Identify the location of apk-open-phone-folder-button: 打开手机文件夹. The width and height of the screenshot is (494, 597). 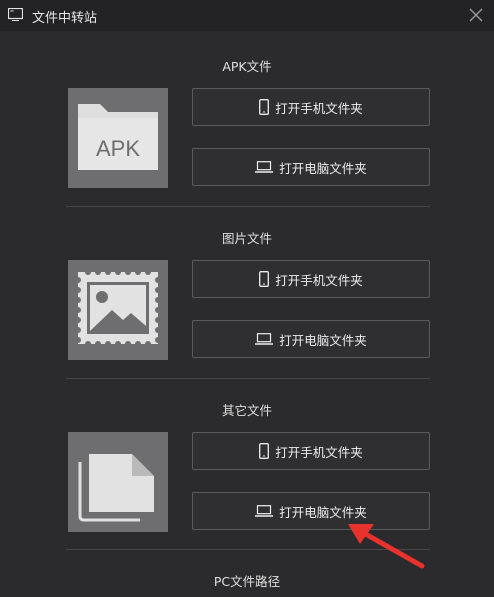
(311, 107).